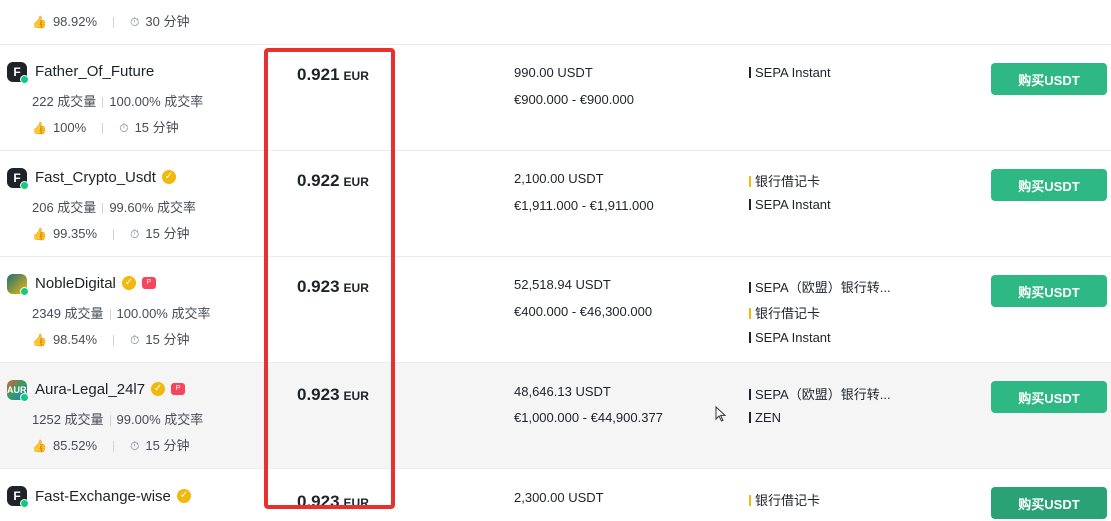  I want to click on merchant-meta: 👍 99.35% ⏱ 15 分钟, so click(111, 233).